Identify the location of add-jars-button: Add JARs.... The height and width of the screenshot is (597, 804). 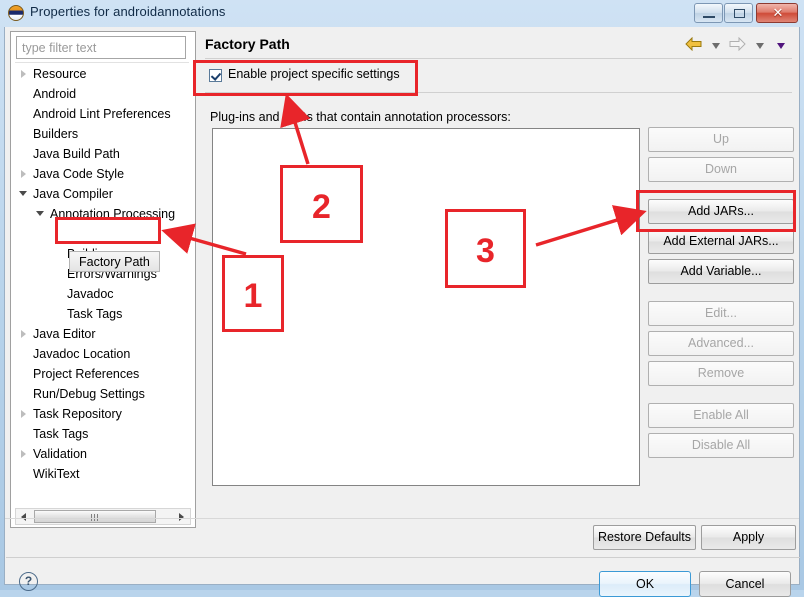
(721, 211).